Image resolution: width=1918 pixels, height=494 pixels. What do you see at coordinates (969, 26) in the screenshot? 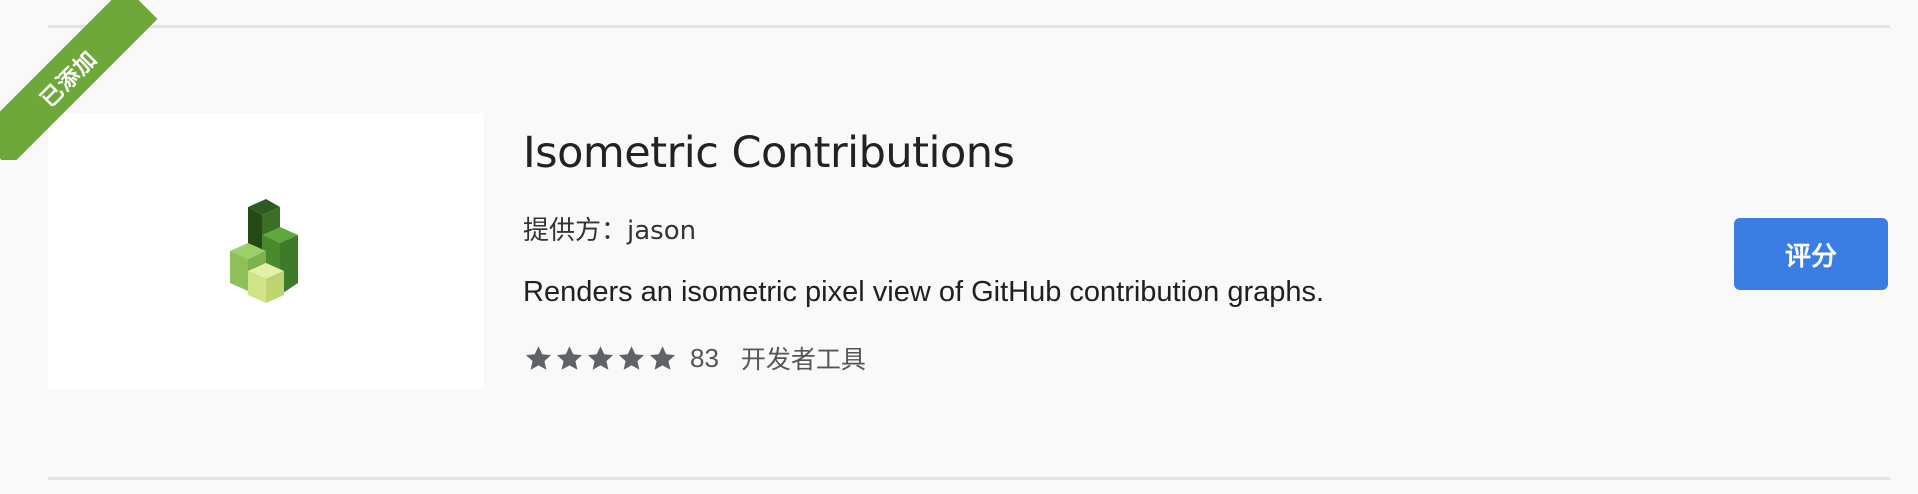
I see `top-divider` at bounding box center [969, 26].